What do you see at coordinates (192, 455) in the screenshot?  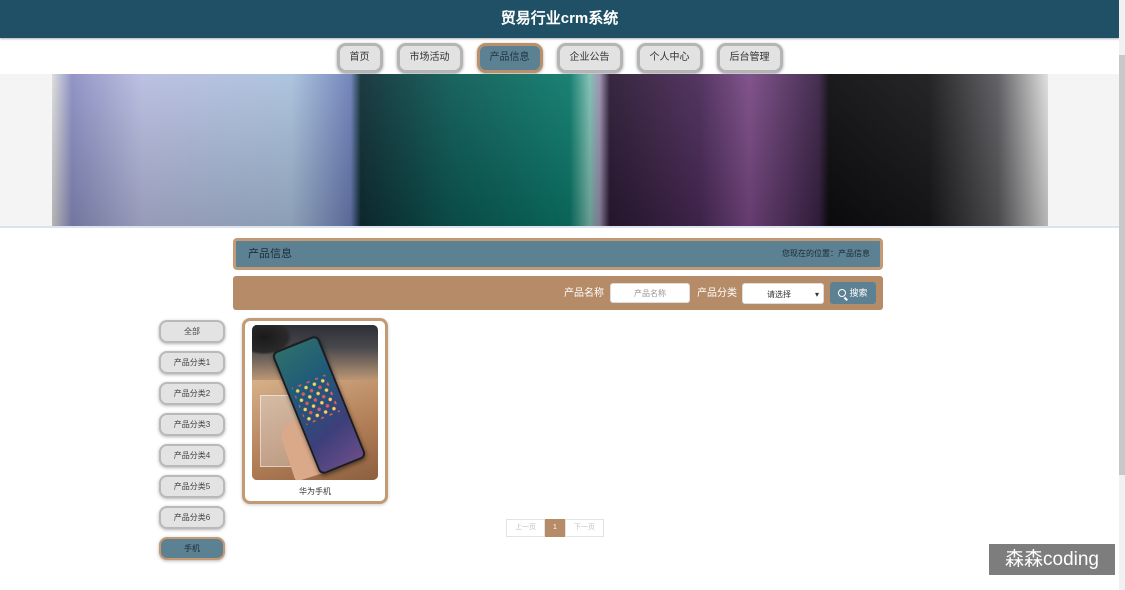 I see `category-item-4: 产品分类4` at bounding box center [192, 455].